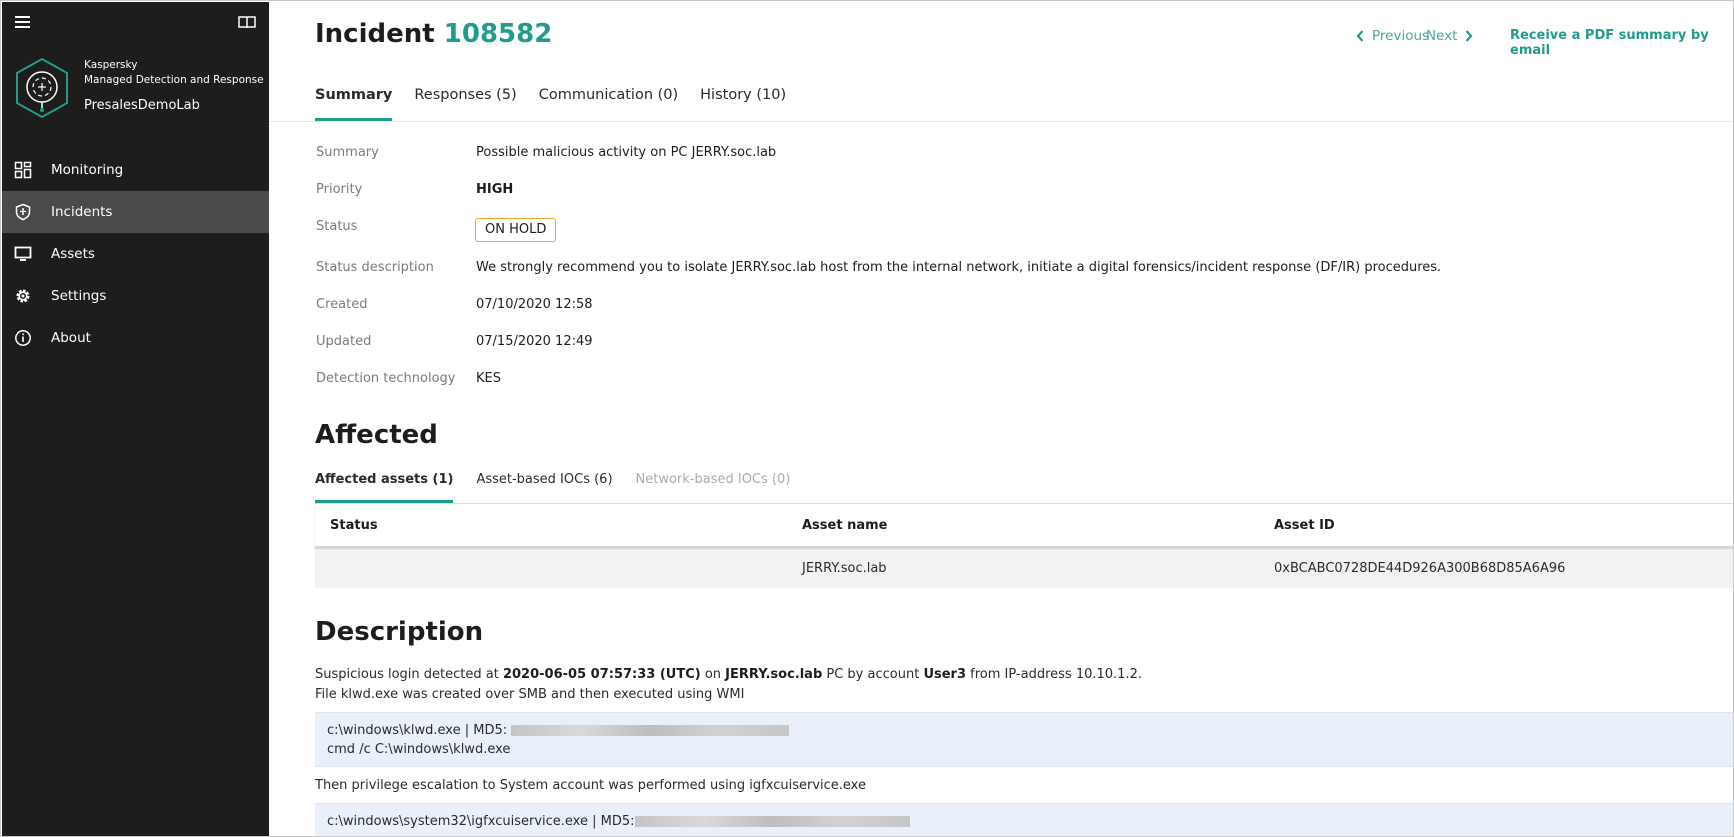 This screenshot has width=1734, height=837. Describe the element at coordinates (774, 674) in the screenshot. I see `host-name: JERRY.soc.lab` at that location.